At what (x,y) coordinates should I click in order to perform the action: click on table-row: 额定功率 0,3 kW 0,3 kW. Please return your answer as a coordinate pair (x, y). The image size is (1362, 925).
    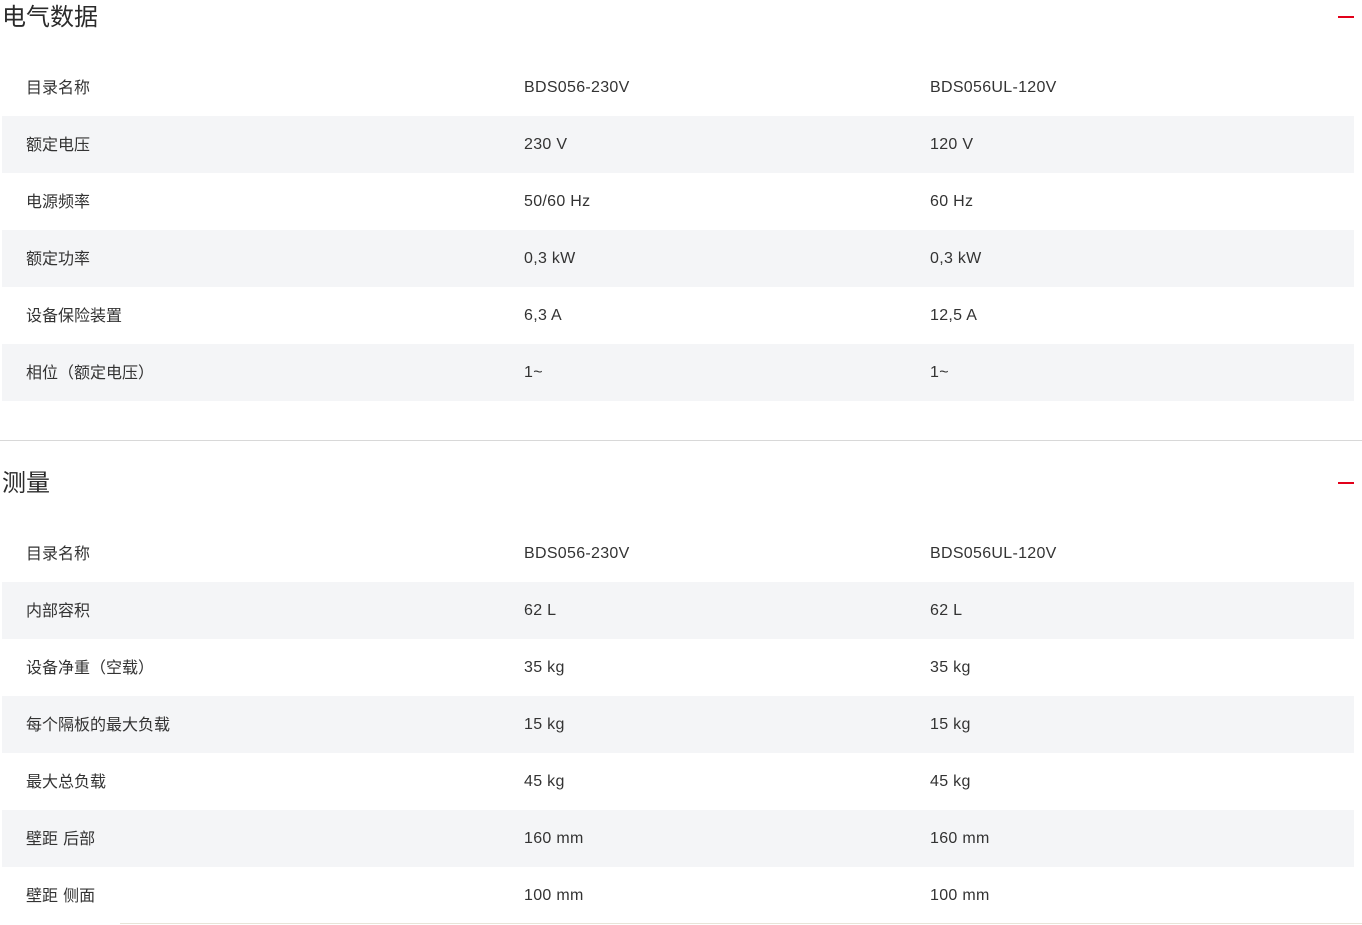
    Looking at the image, I should click on (678, 258).